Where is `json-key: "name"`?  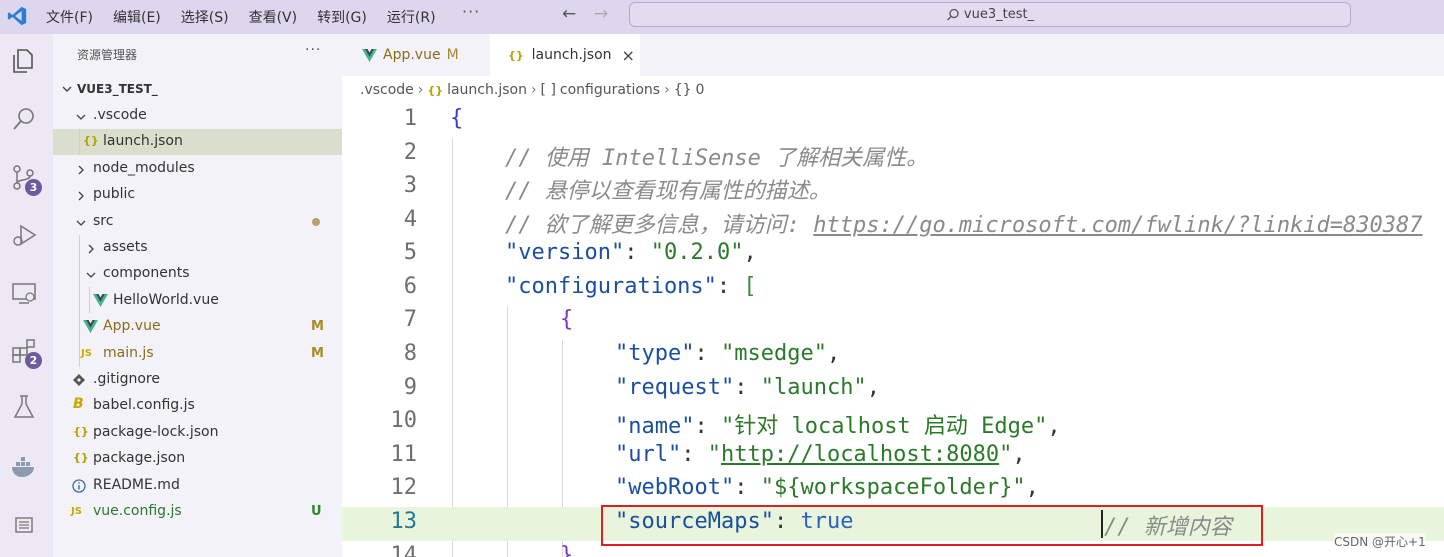 json-key: "name" is located at coordinates (655, 426).